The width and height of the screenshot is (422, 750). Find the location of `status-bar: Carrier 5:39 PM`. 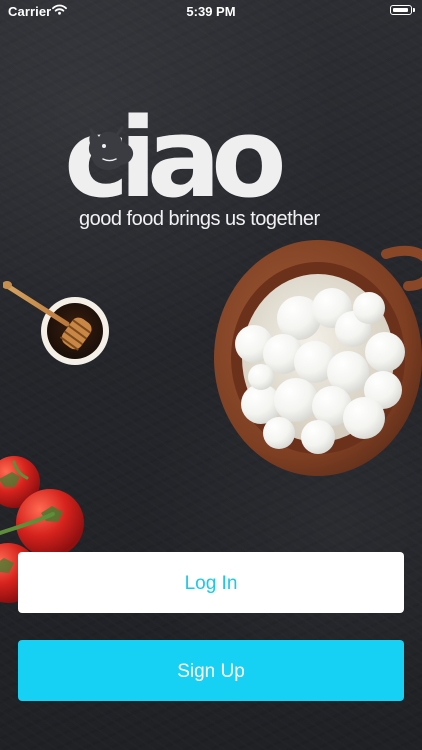

status-bar: Carrier 5:39 PM is located at coordinates (211, 12).